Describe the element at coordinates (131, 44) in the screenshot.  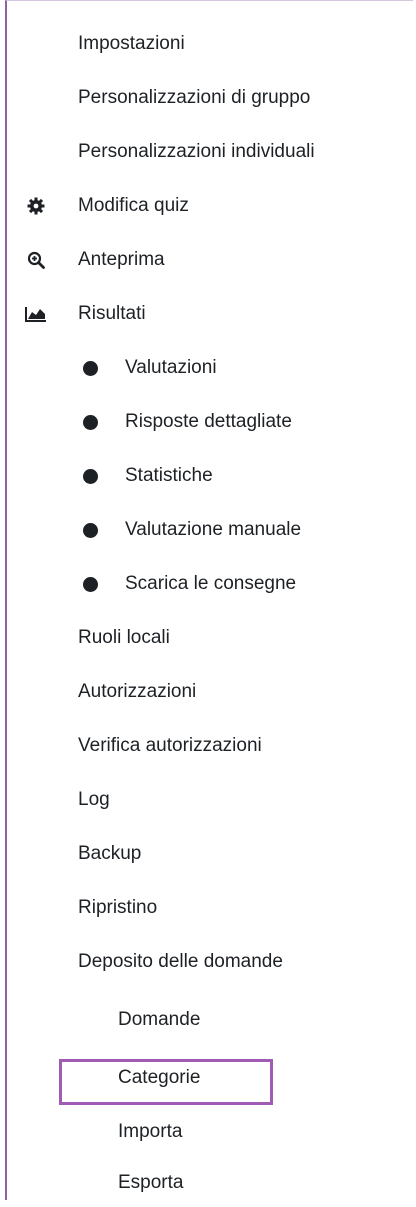
I see `menu-item-settings: Impostazioni` at that location.